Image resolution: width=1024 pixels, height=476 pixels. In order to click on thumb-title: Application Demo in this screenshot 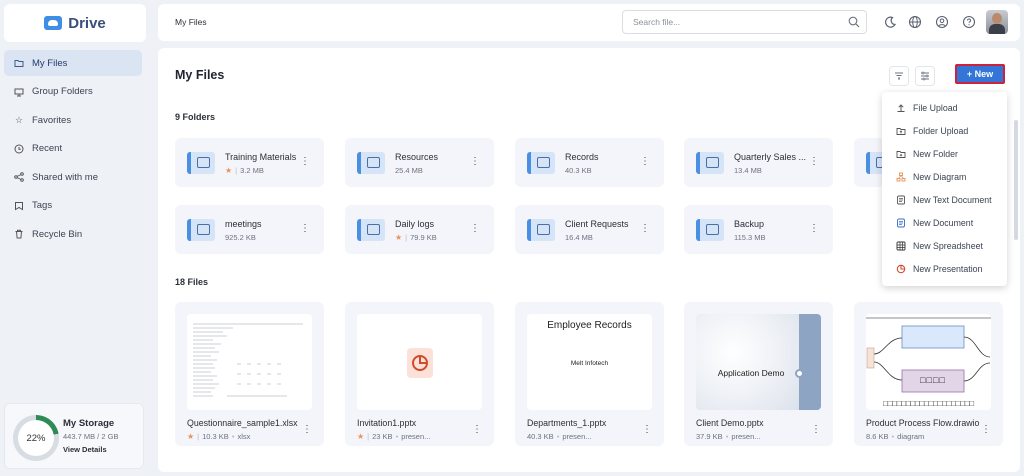, I will do `click(751, 373)`.